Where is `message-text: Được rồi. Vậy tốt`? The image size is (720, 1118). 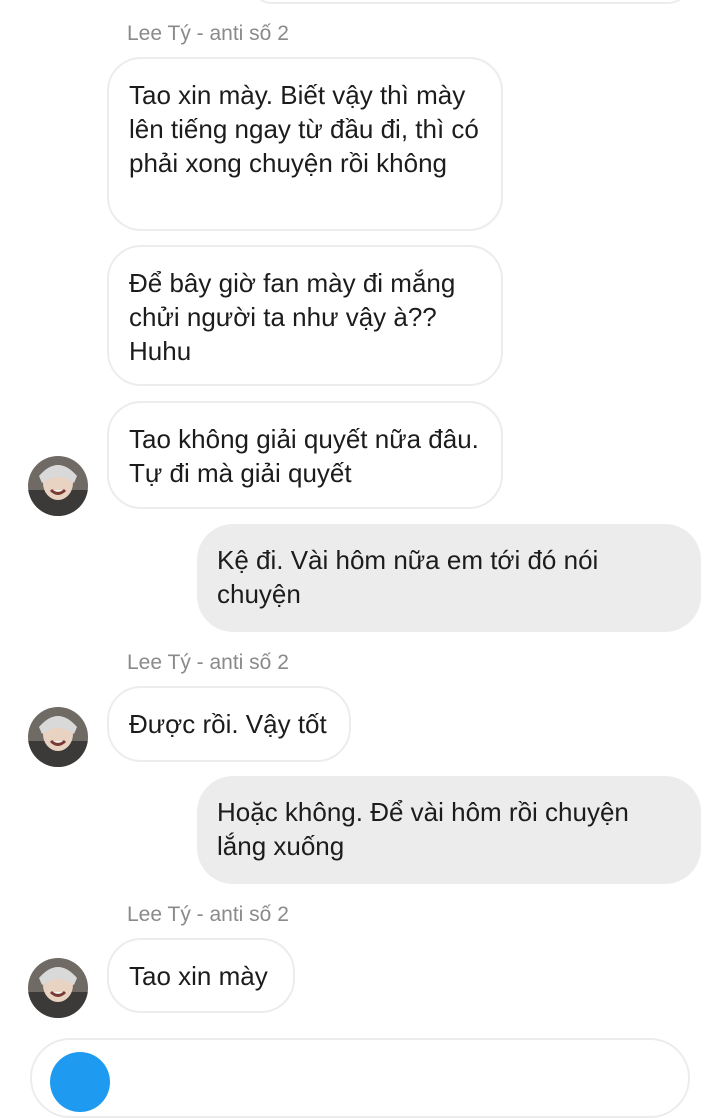 message-text: Được rồi. Vậy tốt is located at coordinates (228, 724).